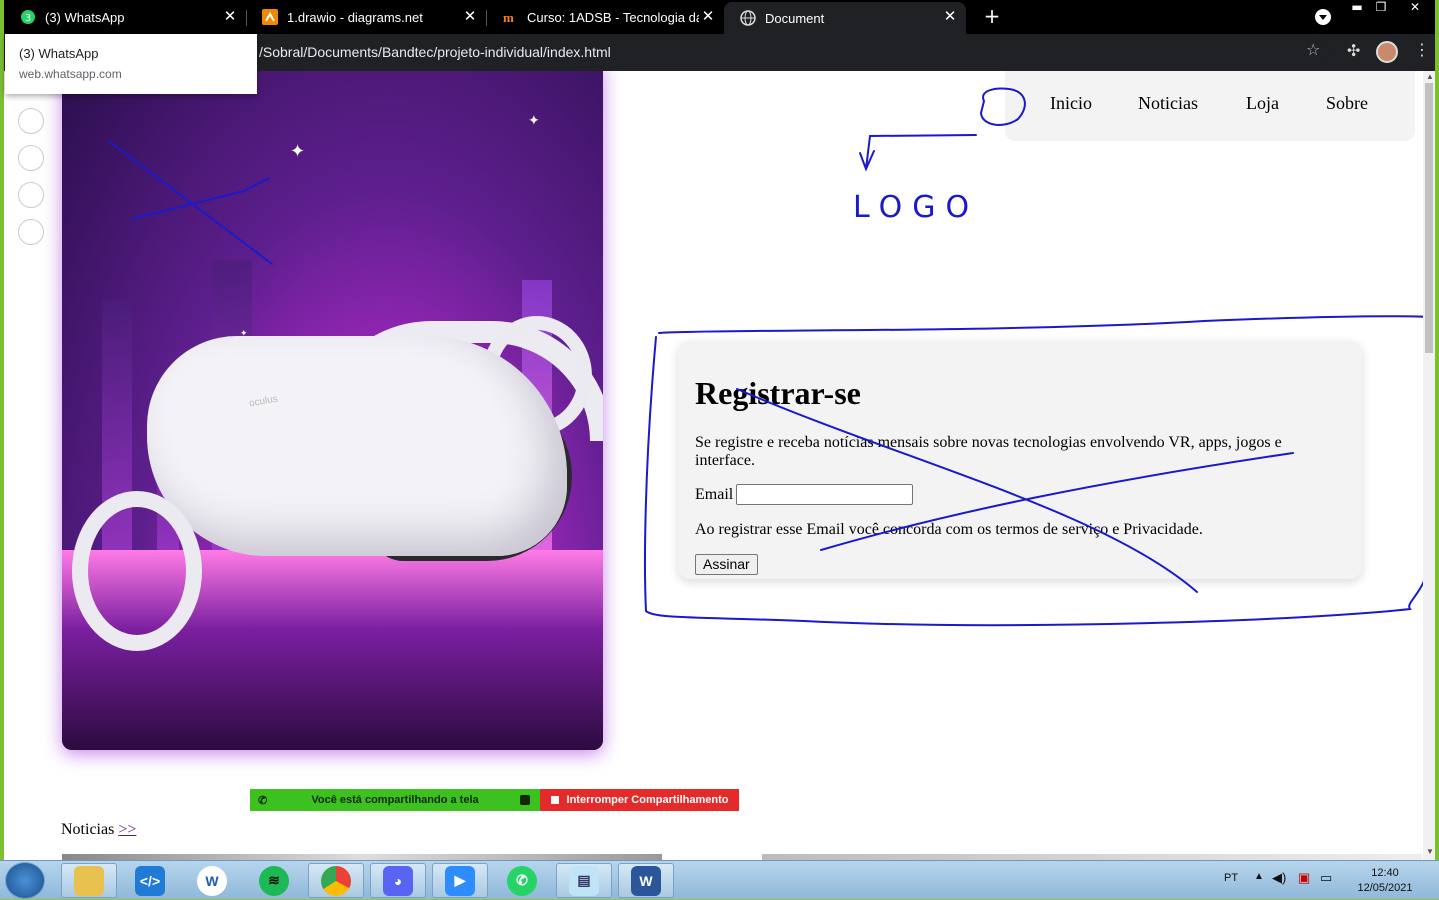 Image resolution: width=1439 pixels, height=900 pixels. What do you see at coordinates (137, 571) in the screenshot?
I see `controller-left` at bounding box center [137, 571].